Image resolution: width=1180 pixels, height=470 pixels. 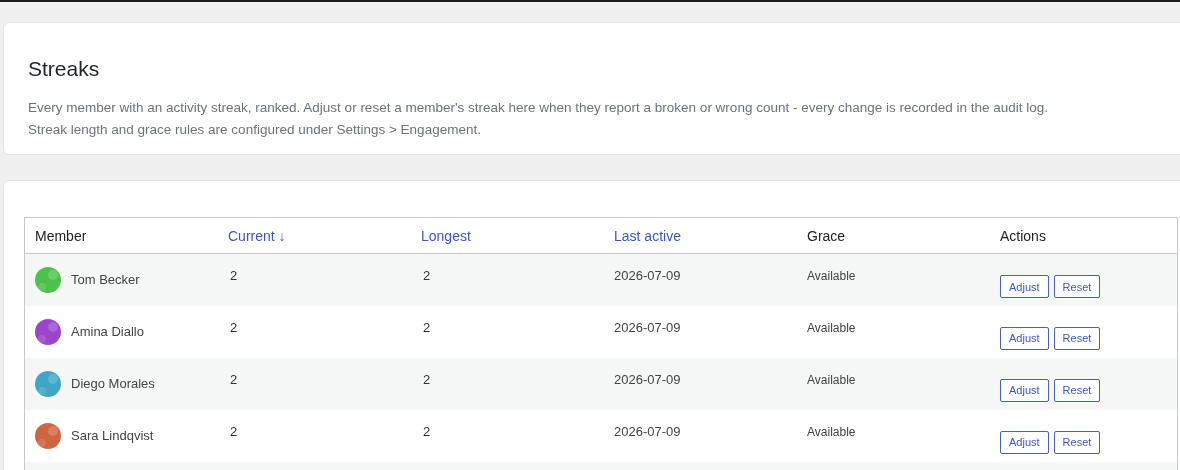 I want to click on member-name: Diego Morales, so click(x=113, y=383).